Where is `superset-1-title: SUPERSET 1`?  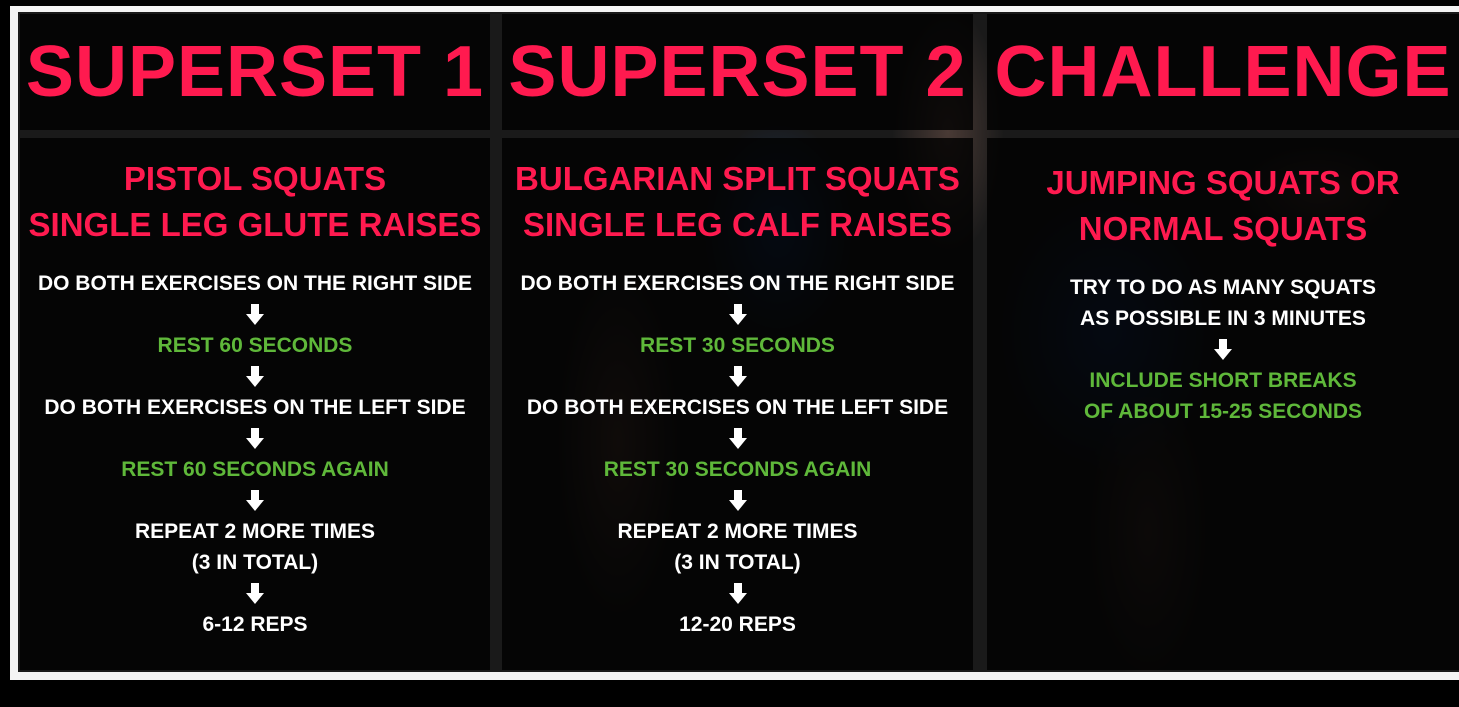 superset-1-title: SUPERSET 1 is located at coordinates (255, 72).